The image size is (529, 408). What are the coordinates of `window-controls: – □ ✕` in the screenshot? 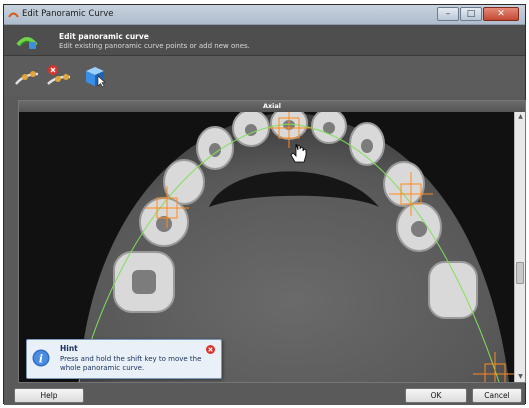 It's located at (478, 14).